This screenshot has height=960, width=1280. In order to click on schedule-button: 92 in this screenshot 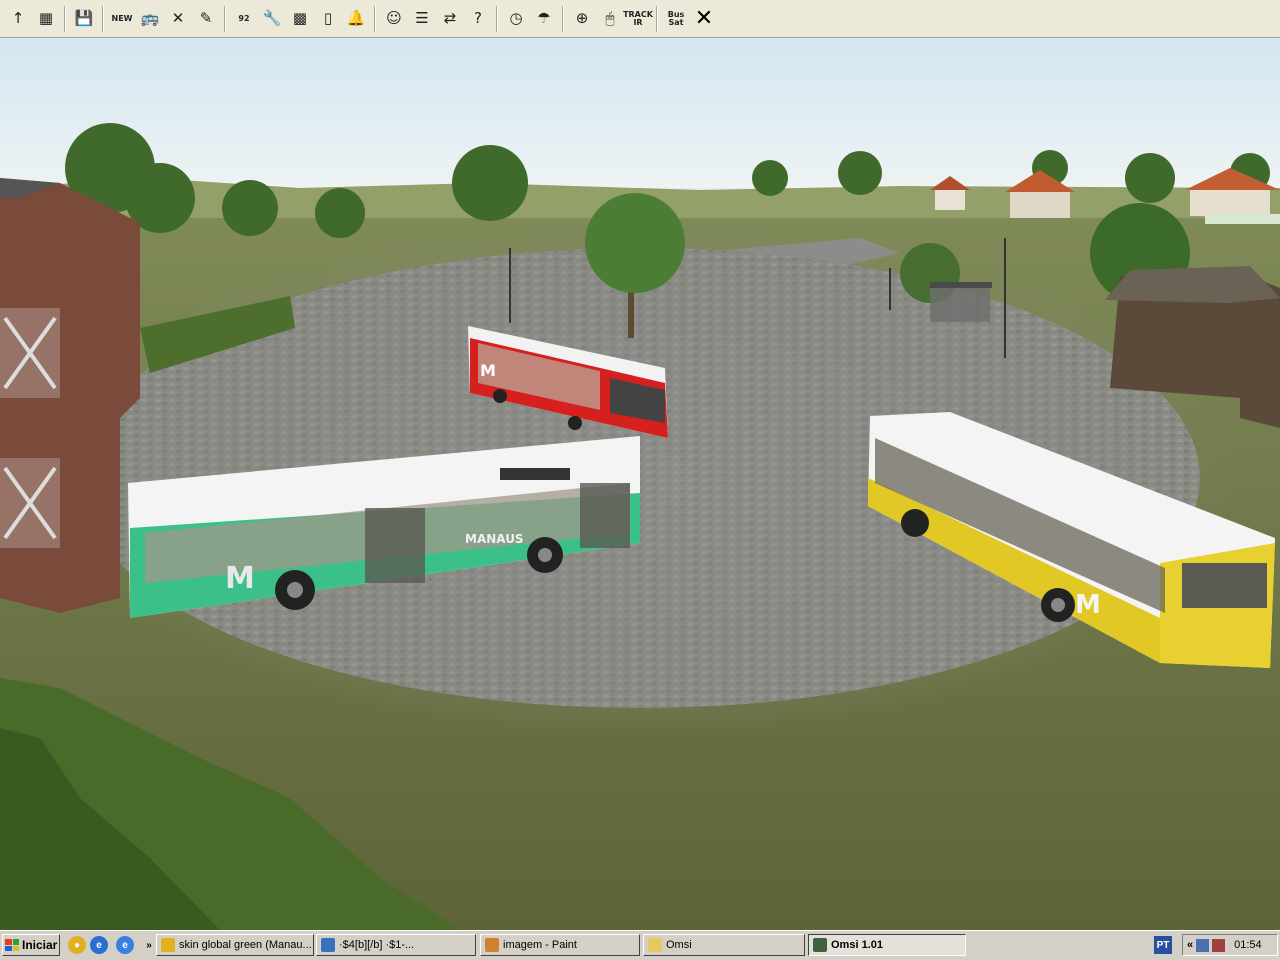, I will do `click(244, 19)`.